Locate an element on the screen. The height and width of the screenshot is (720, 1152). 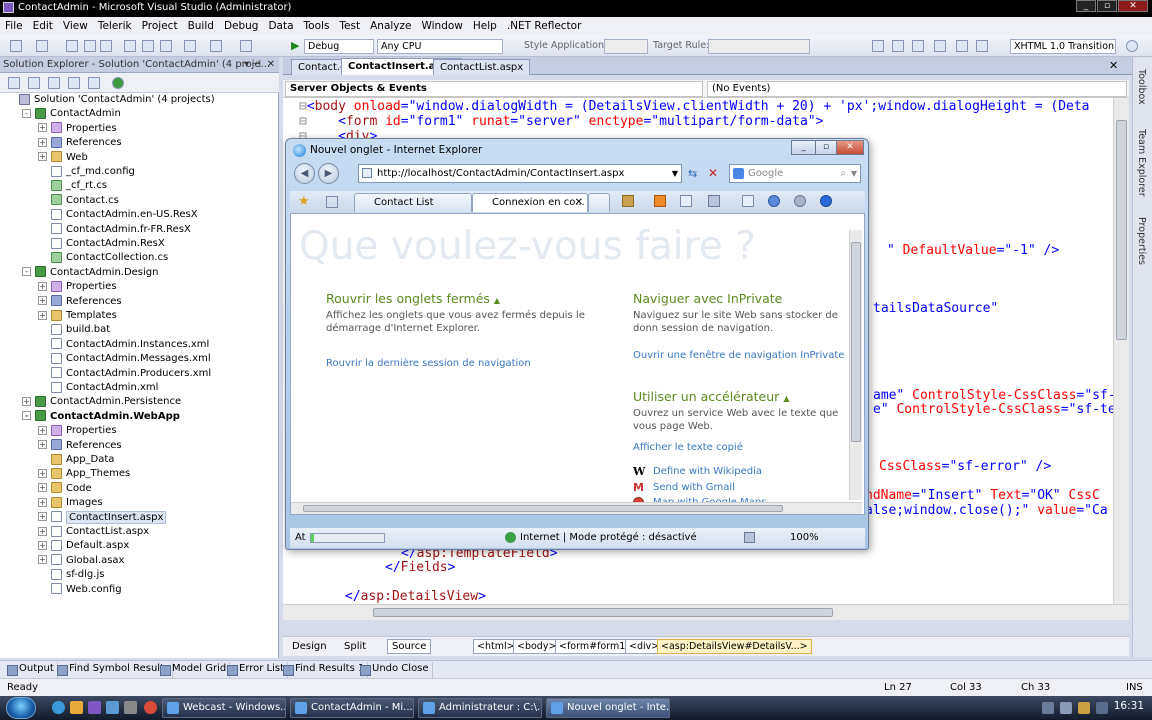
tree-item: + Templates is located at coordinates (77, 316).